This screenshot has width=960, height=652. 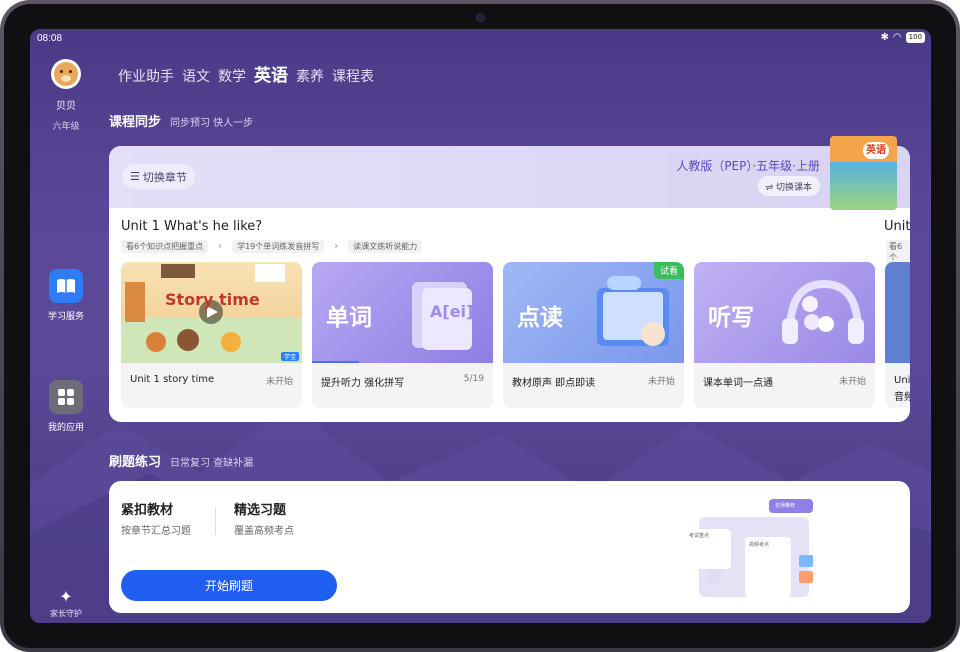 What do you see at coordinates (260, 510) in the screenshot?
I see `block-title: 精选习题` at bounding box center [260, 510].